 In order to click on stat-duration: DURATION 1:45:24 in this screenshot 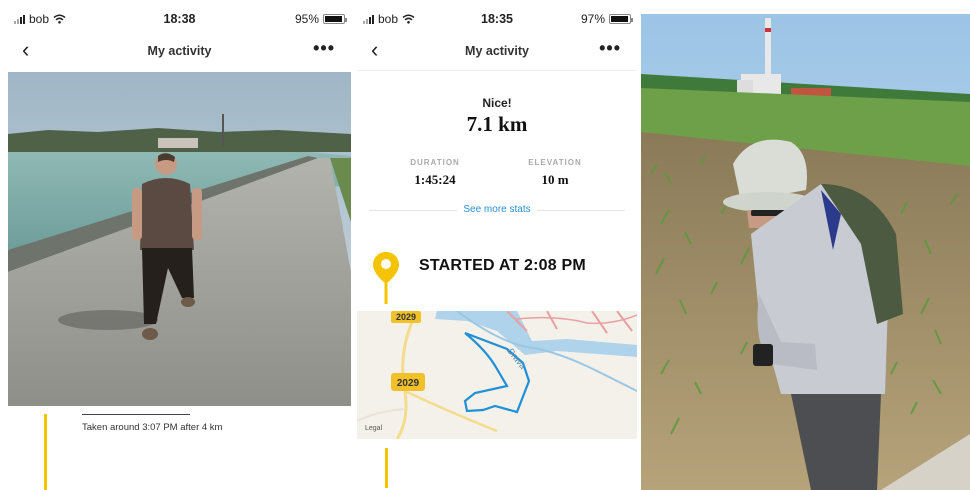, I will do `click(435, 173)`.